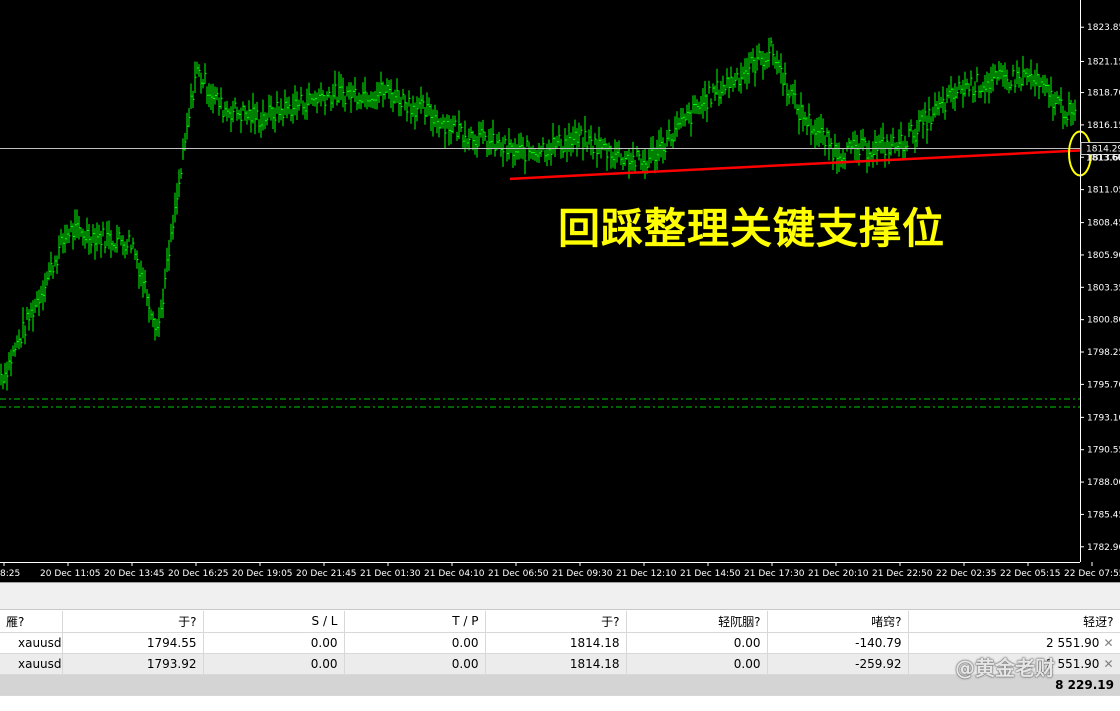 This screenshot has height=711, width=1120. I want to click on support-annotation: 回踩整理关键支撑位, so click(752, 228).